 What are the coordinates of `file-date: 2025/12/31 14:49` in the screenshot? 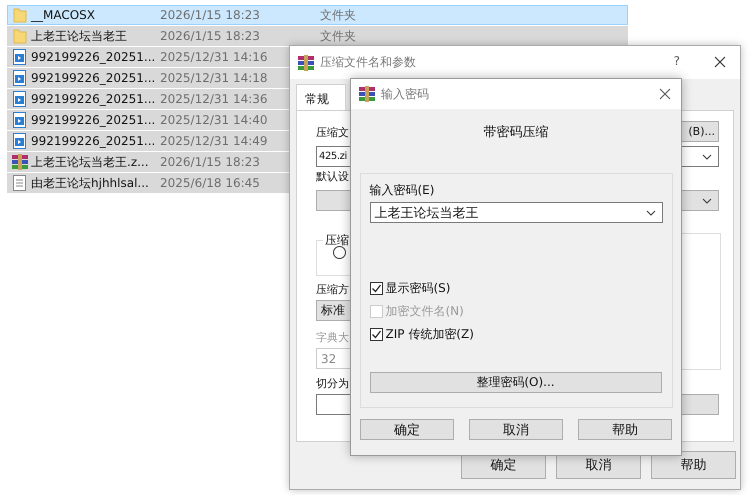 It's located at (214, 141).